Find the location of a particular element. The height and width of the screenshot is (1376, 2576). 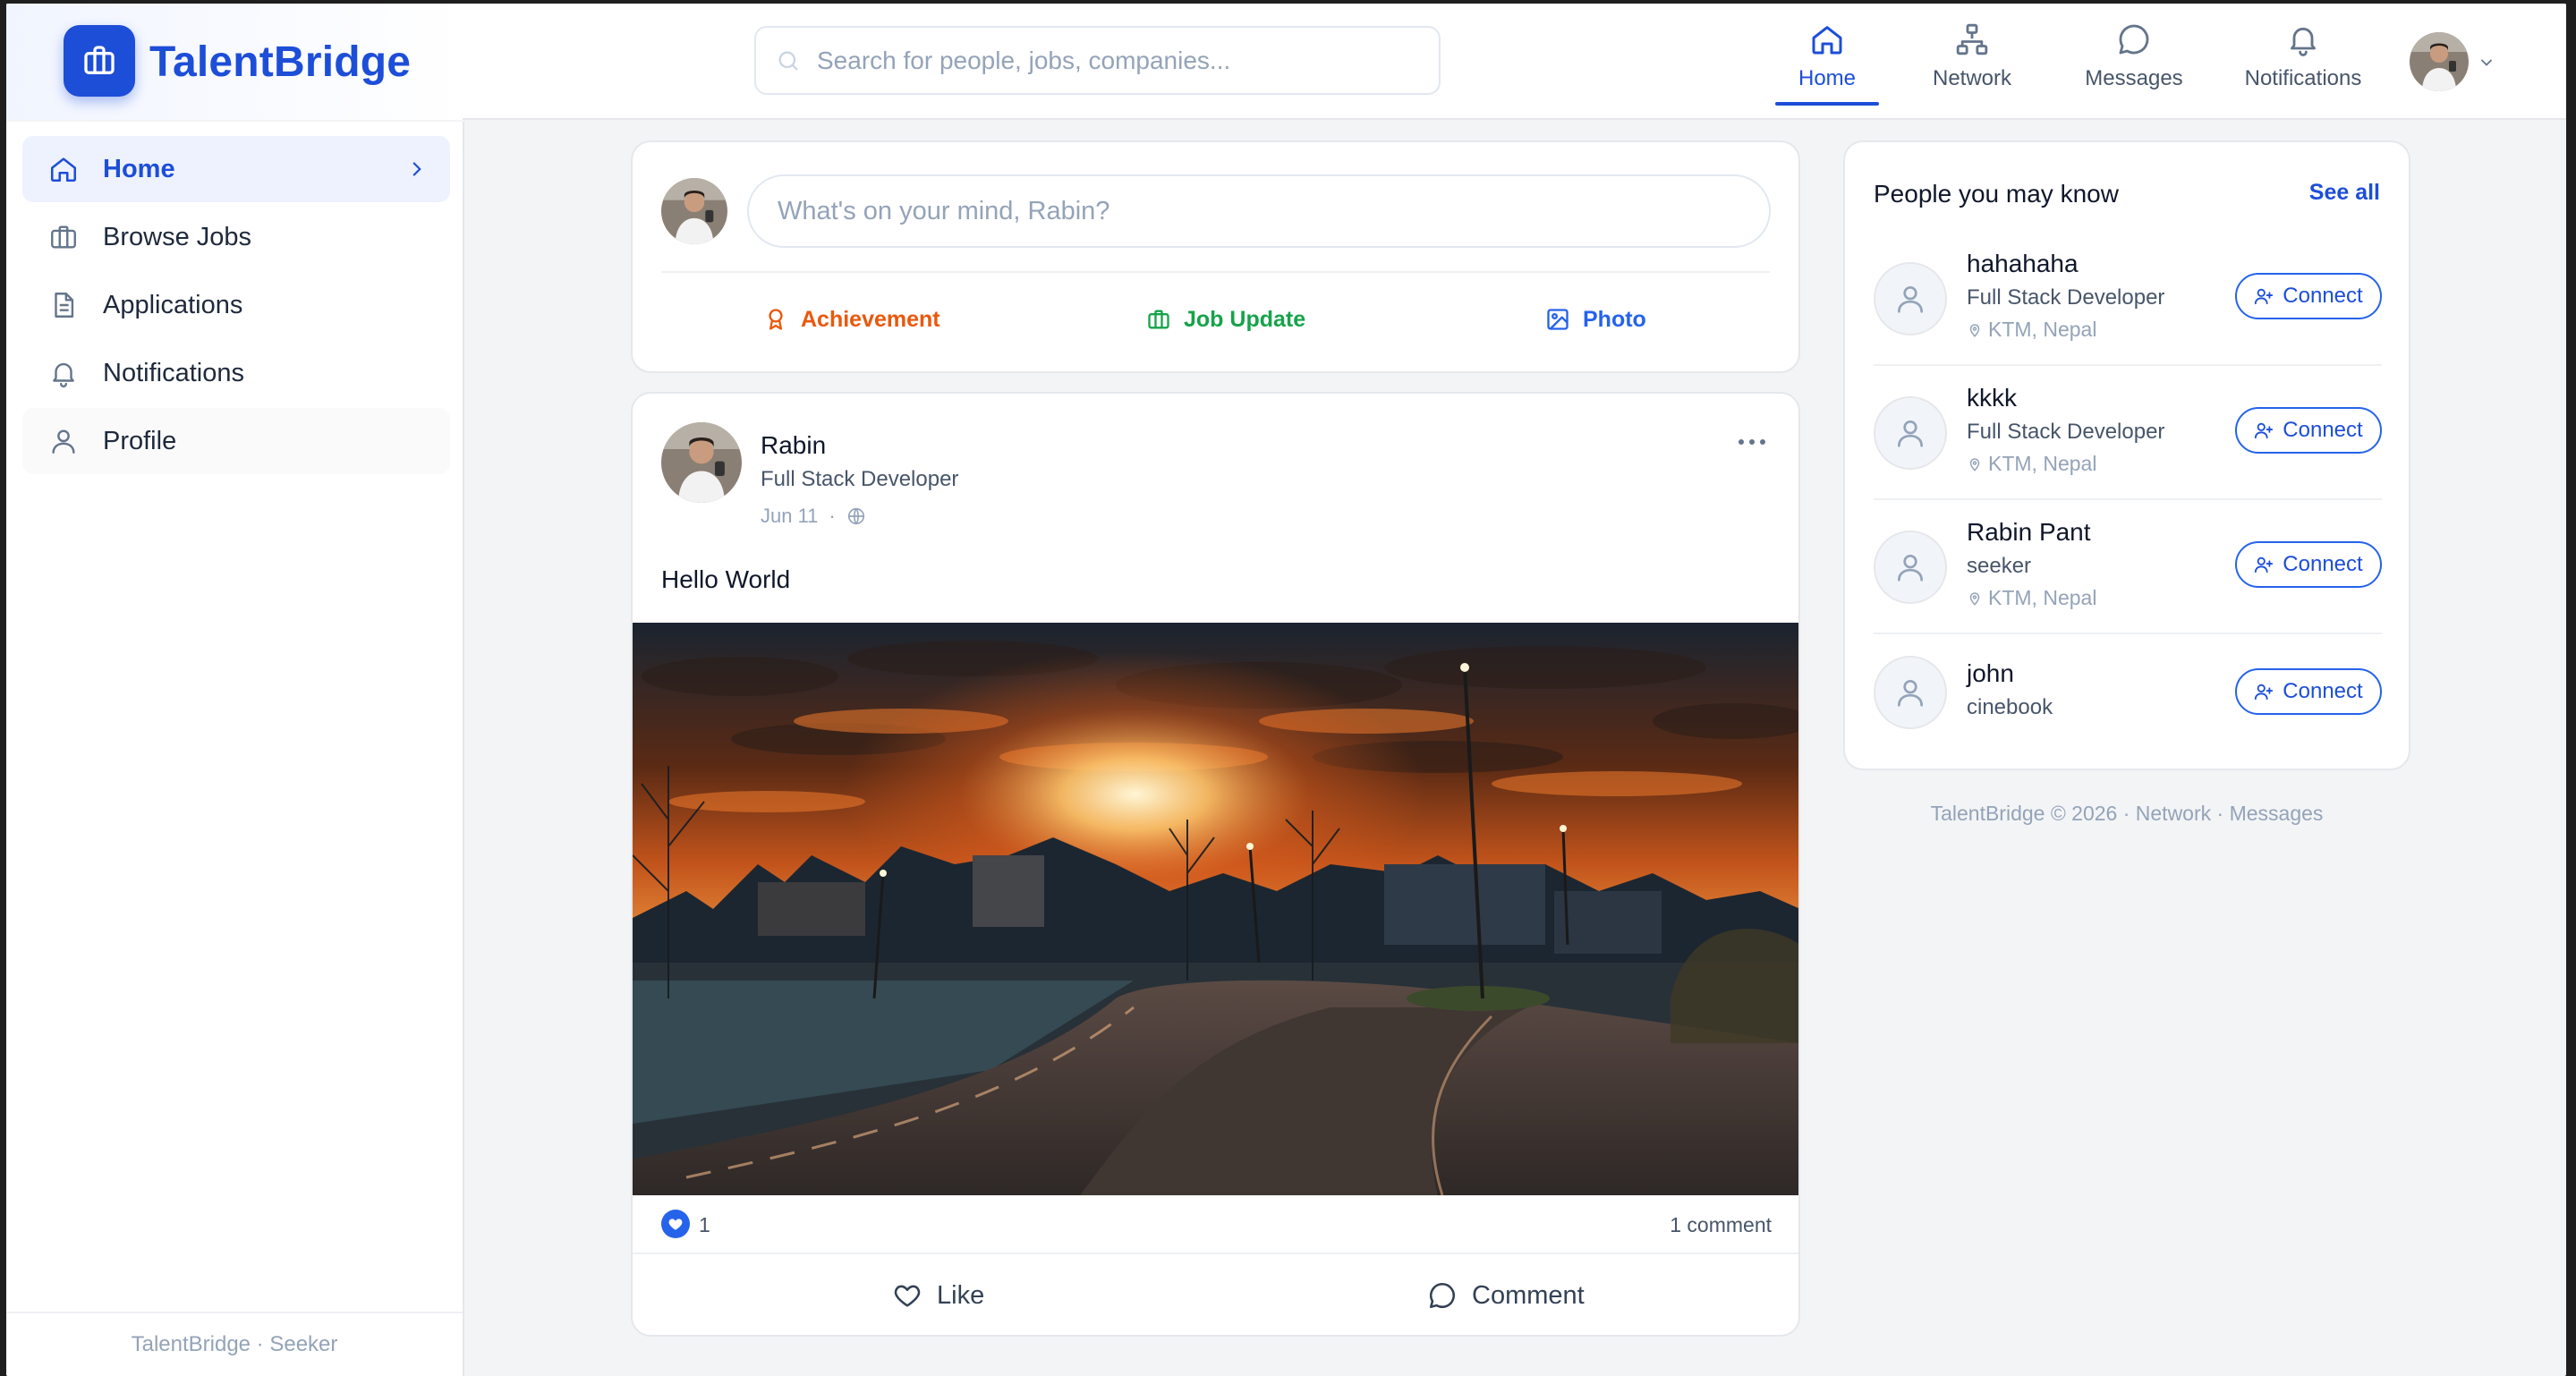

nav-network: Network is located at coordinates (1972, 62).